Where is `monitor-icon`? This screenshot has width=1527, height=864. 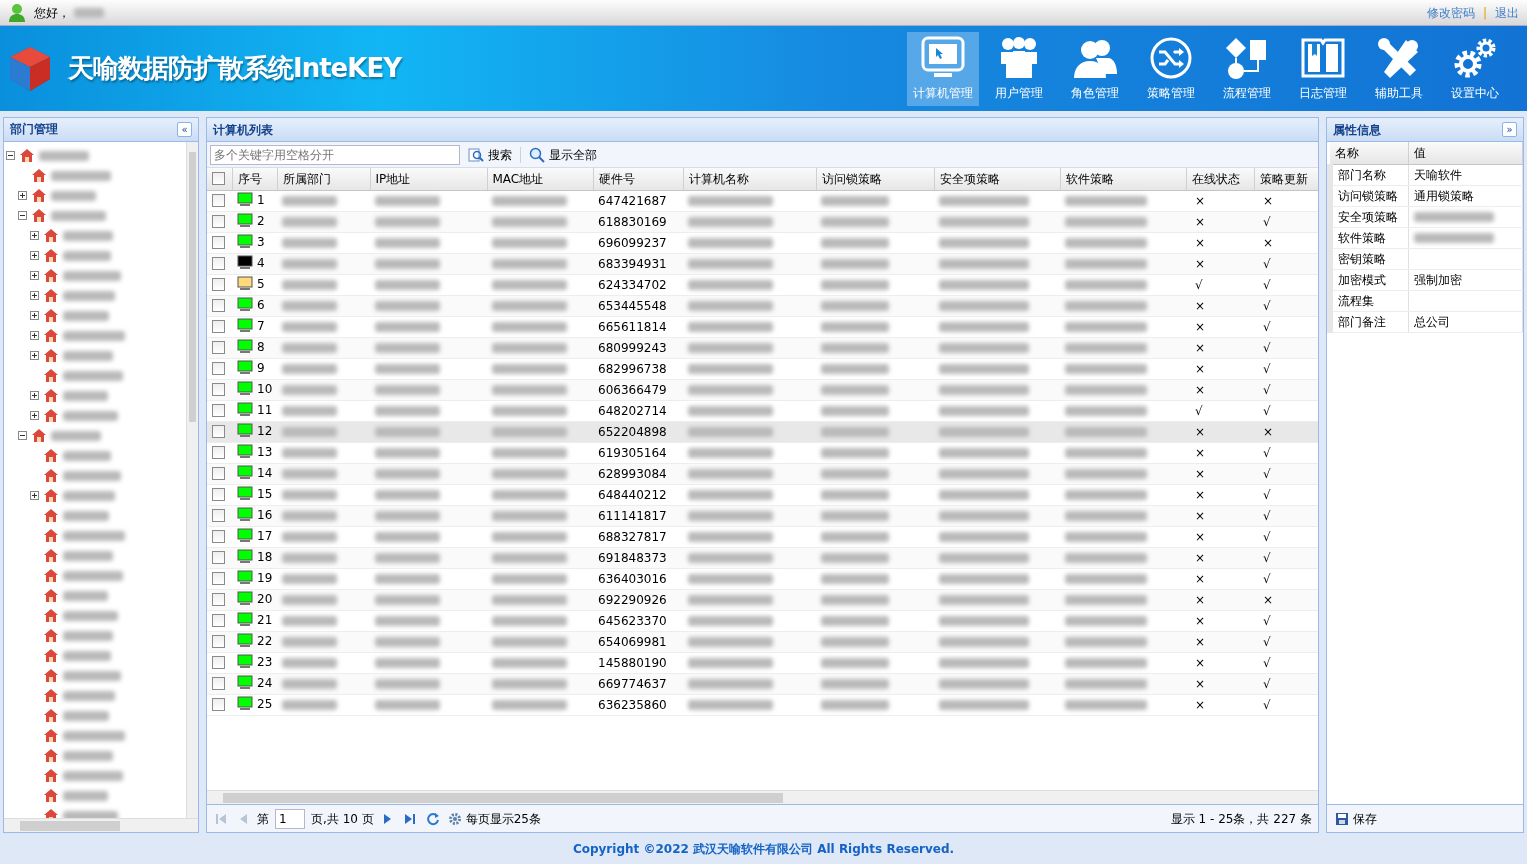
monitor-icon is located at coordinates (943, 57).